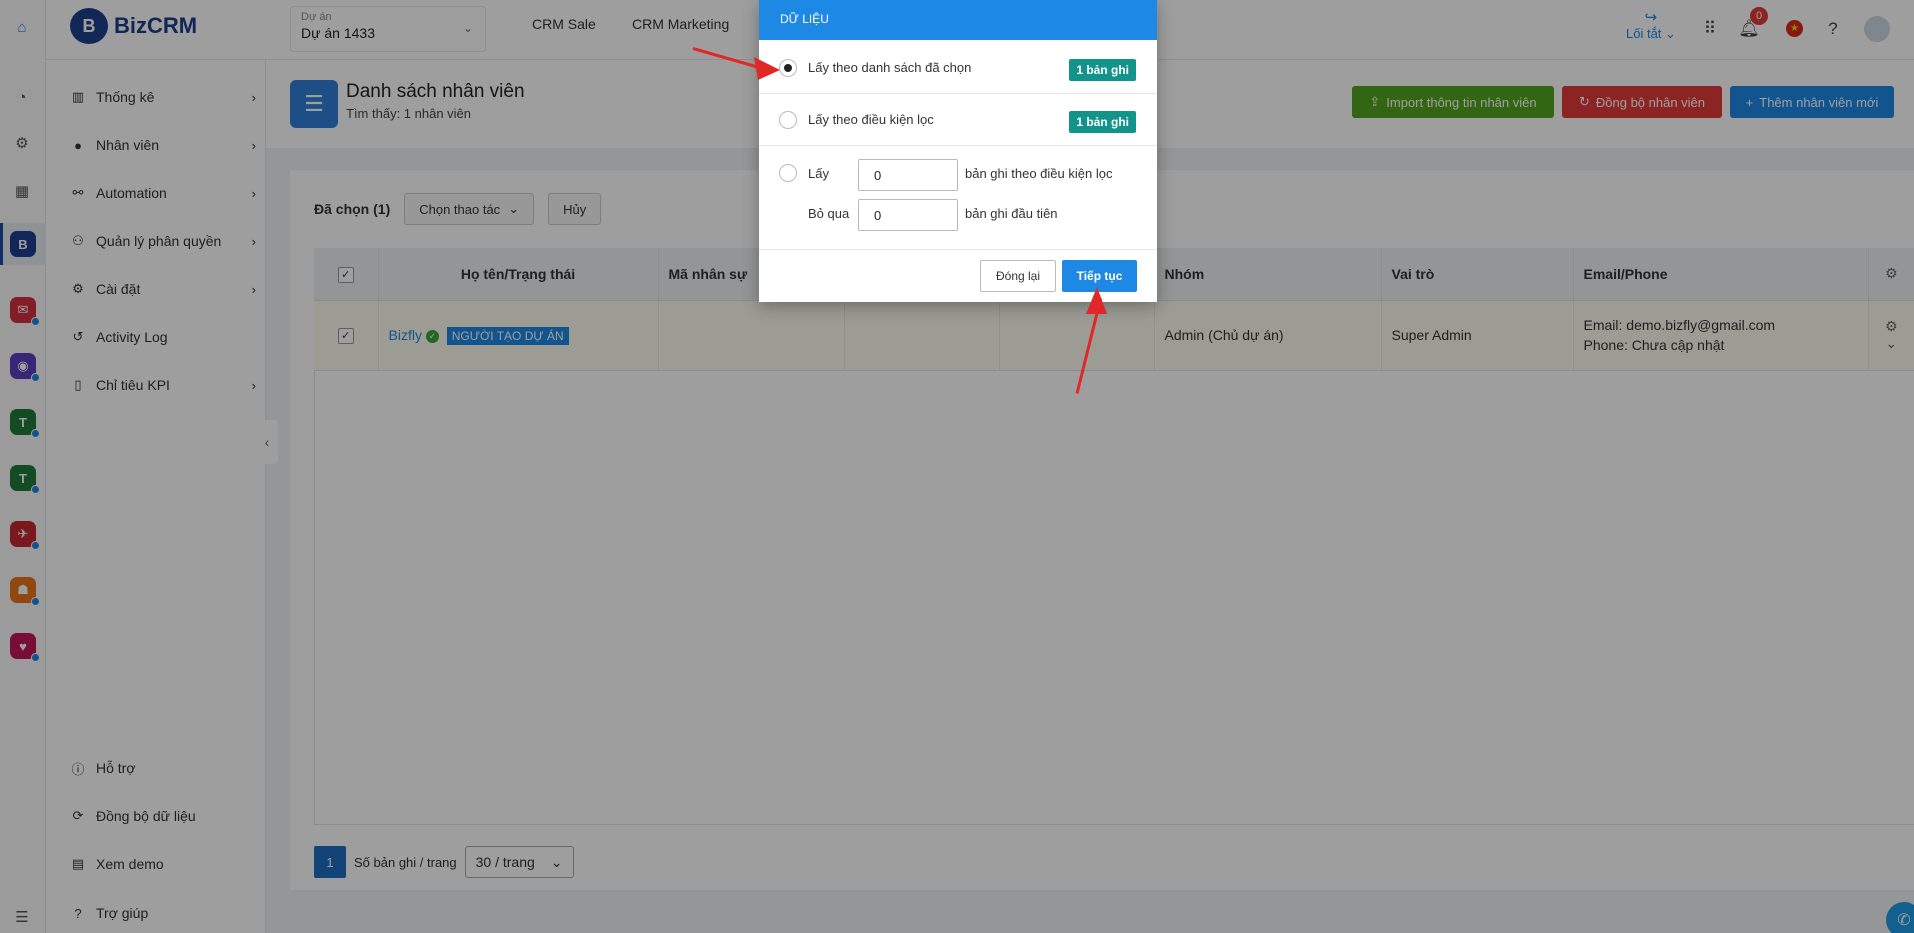 The height and width of the screenshot is (933, 1914). What do you see at coordinates (788, 173) in the screenshot?
I see `radio-custom-range` at bounding box center [788, 173].